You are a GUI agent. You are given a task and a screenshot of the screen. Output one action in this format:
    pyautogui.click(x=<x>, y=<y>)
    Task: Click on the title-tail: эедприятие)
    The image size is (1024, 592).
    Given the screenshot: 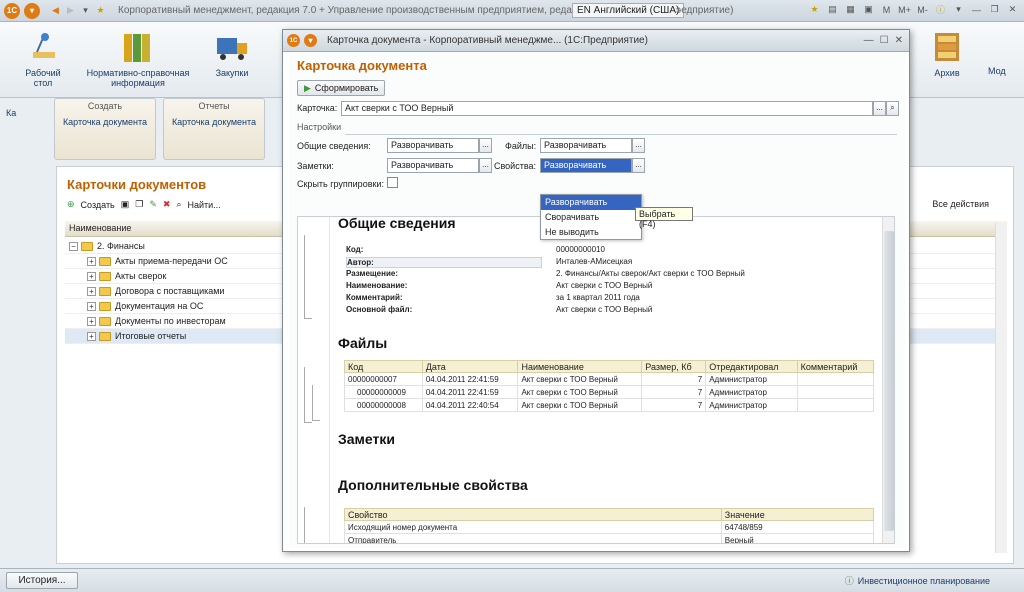 What is the action you would take?
    pyautogui.click(x=705, y=10)
    